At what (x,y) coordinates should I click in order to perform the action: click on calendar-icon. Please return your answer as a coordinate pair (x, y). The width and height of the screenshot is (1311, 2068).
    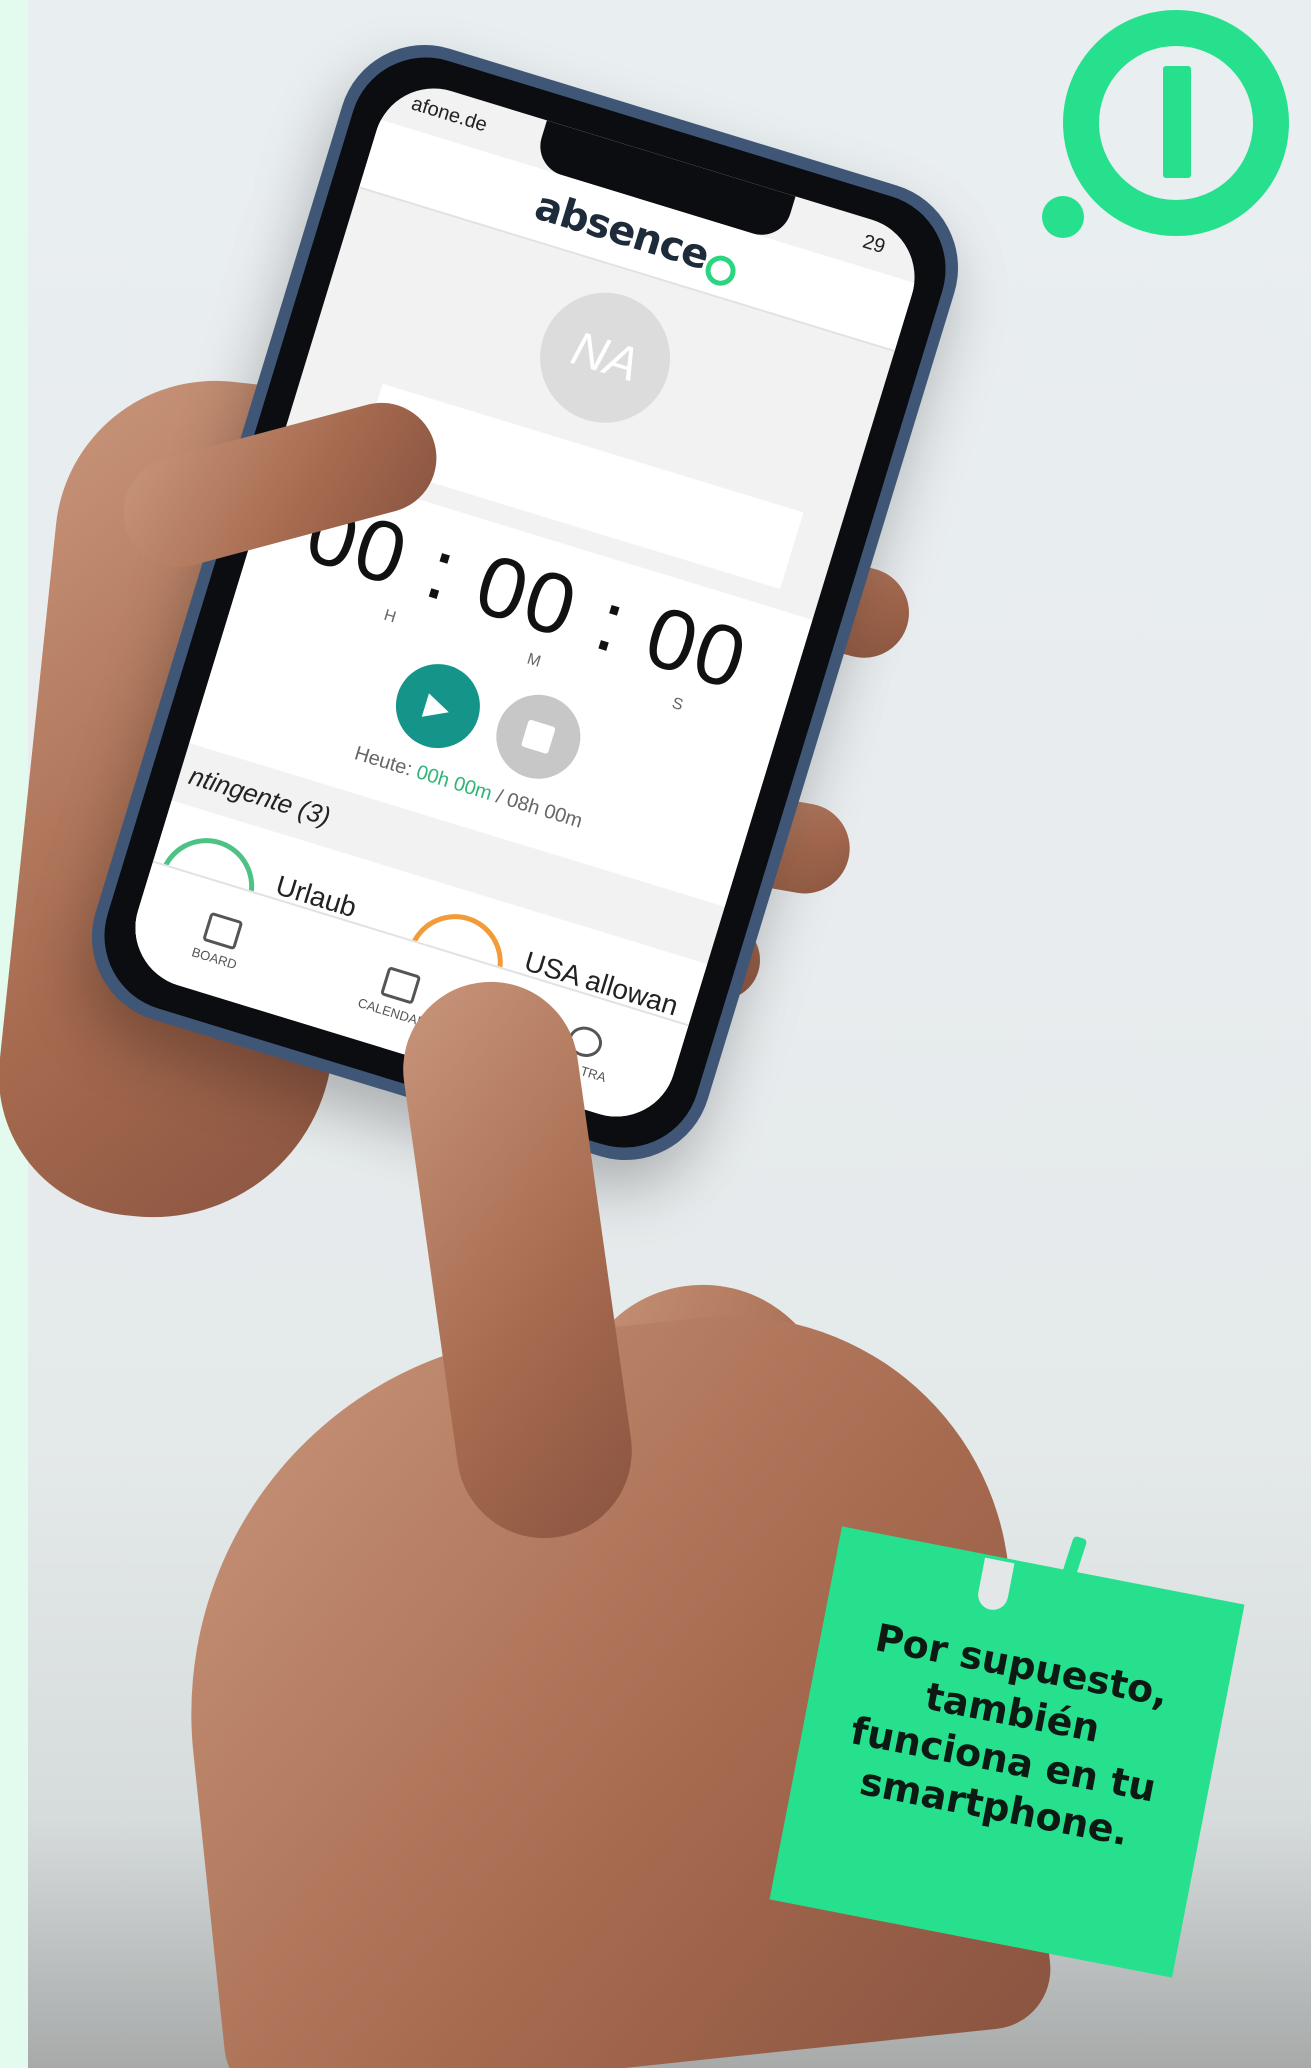
    Looking at the image, I should click on (401, 985).